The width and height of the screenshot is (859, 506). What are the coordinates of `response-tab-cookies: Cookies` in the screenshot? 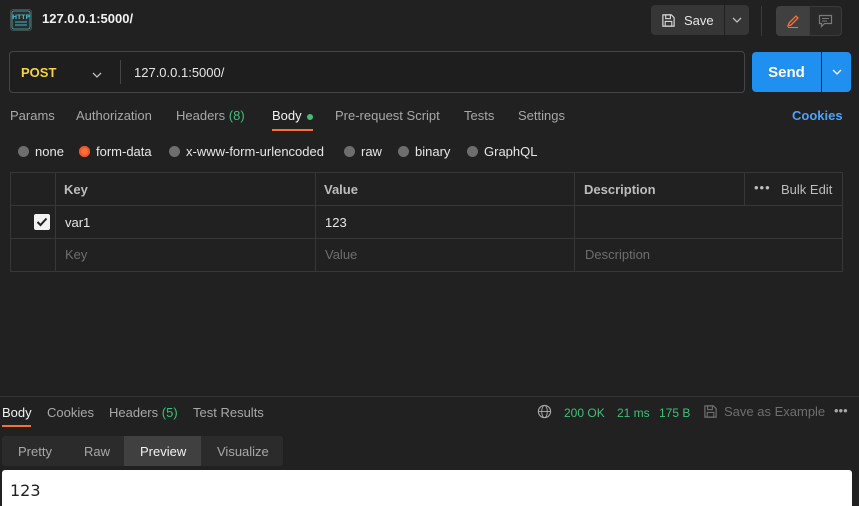 It's located at (70, 412).